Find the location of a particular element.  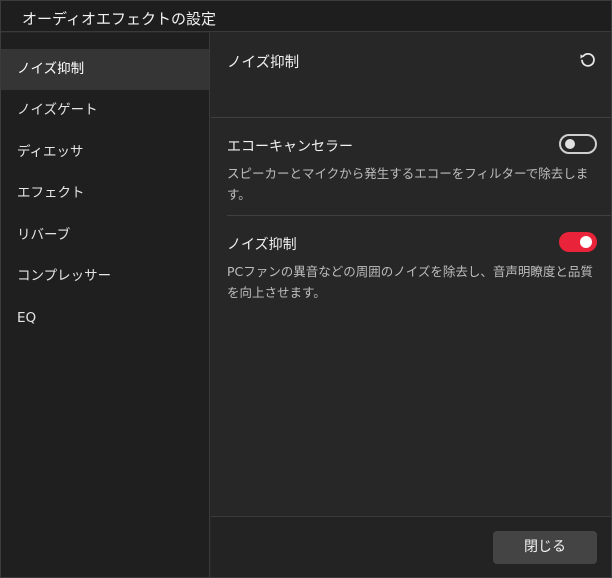

sidebar-item-compressor: コンプレッサー is located at coordinates (105, 276).